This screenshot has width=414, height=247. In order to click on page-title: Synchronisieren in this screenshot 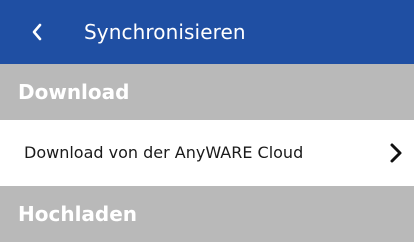, I will do `click(165, 32)`.